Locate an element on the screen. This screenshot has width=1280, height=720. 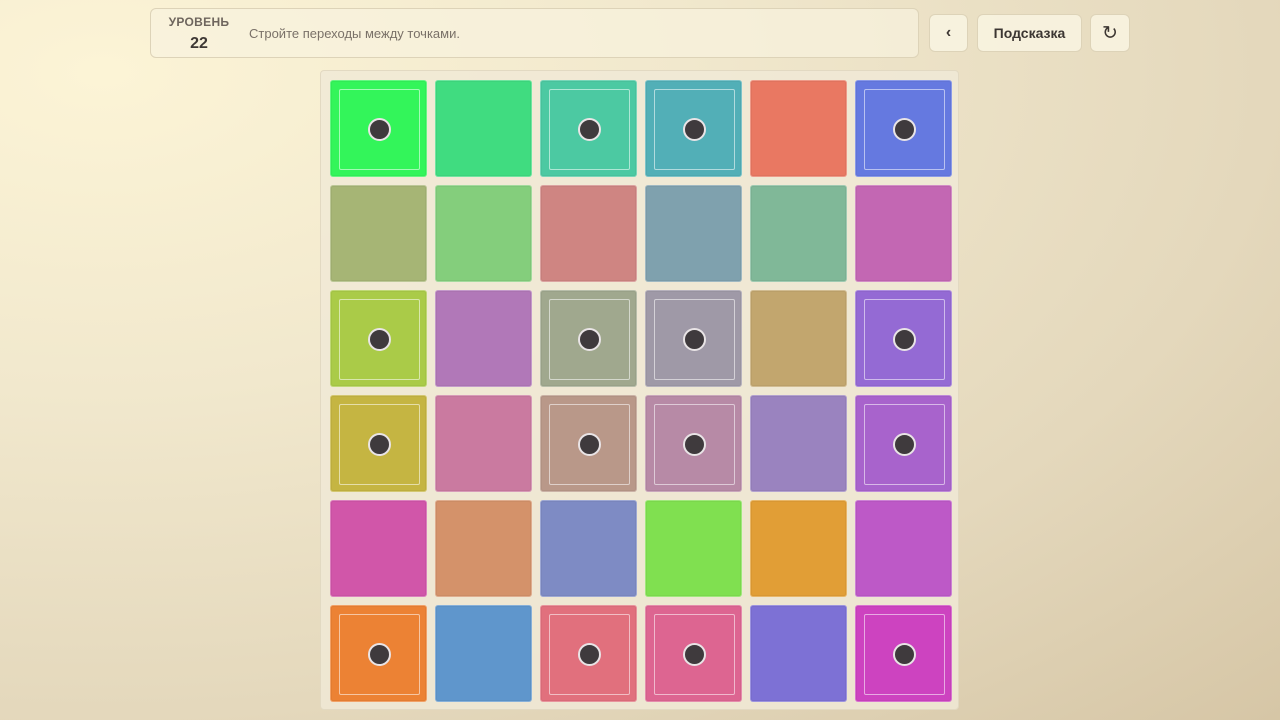
hint-button: Подсказка is located at coordinates (1029, 33).